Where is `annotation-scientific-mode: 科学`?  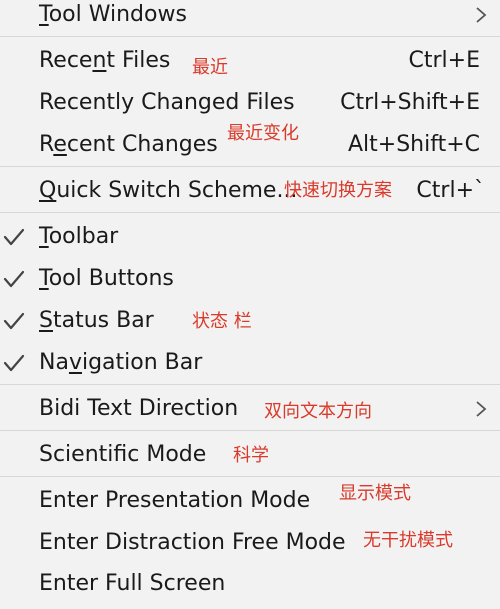
annotation-scientific-mode: 科学 is located at coordinates (251, 455).